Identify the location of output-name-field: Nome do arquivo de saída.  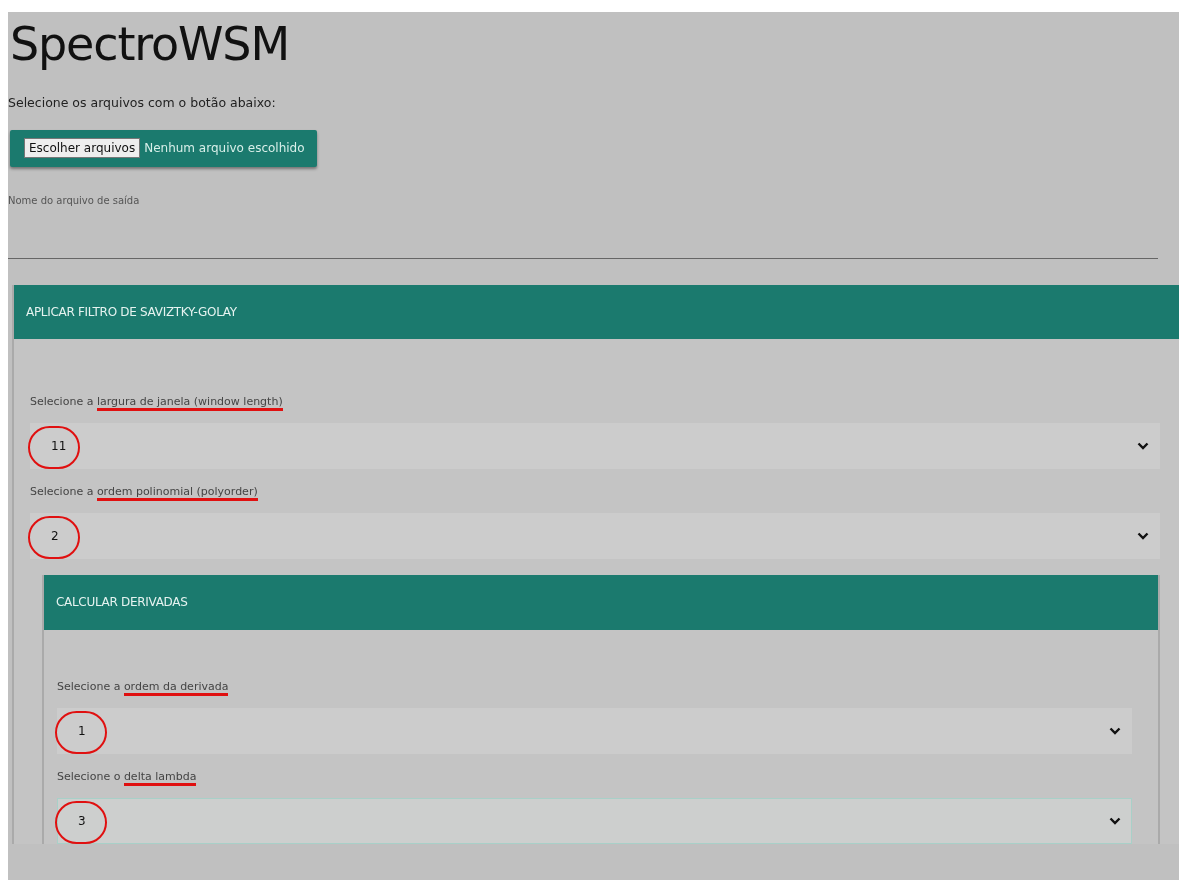
(583, 221).